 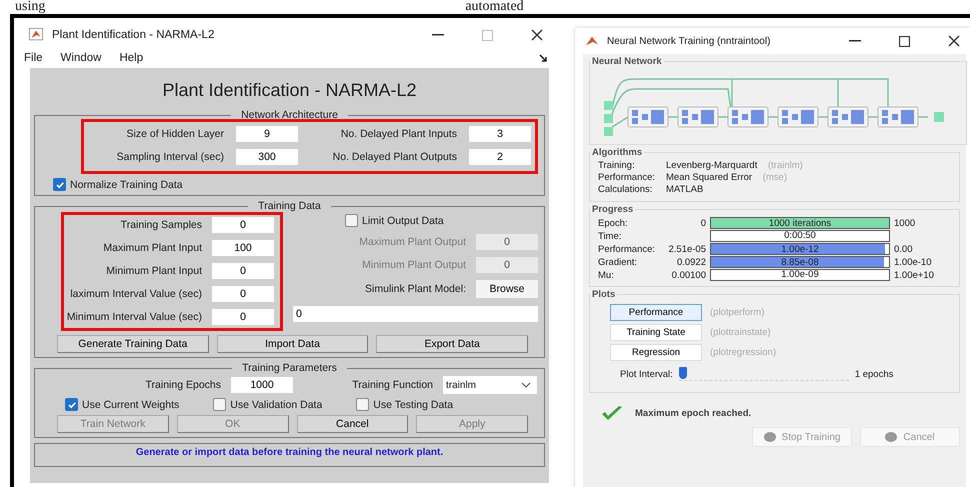 What do you see at coordinates (613, 223) in the screenshot?
I see `row-label: Epoch:` at bounding box center [613, 223].